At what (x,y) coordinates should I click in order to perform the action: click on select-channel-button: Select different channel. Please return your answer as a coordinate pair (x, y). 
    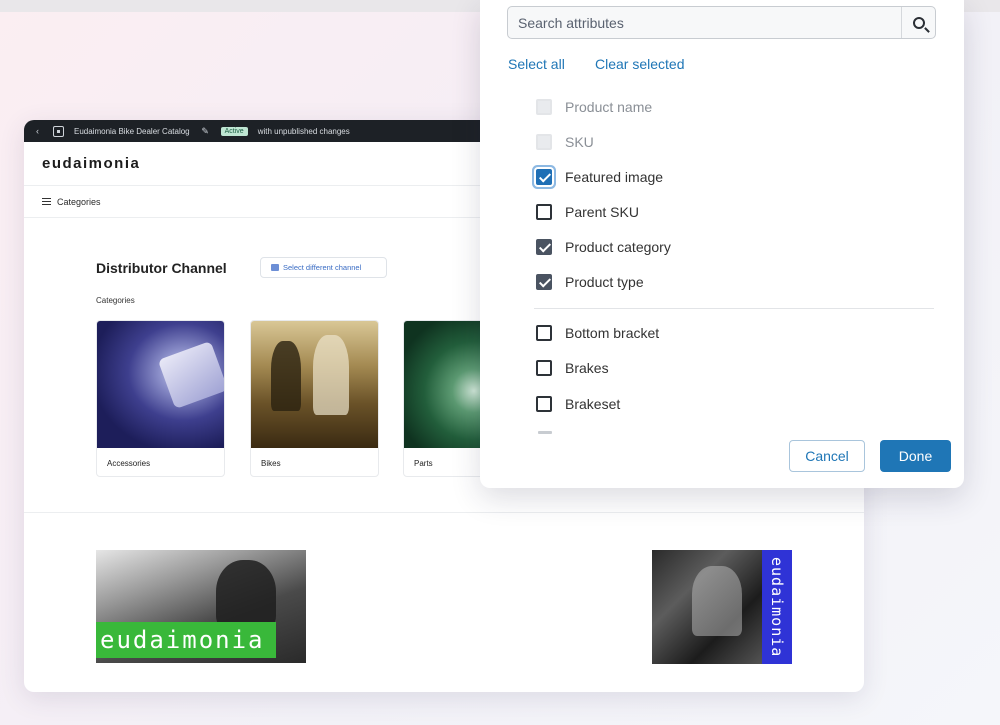
    Looking at the image, I should click on (323, 267).